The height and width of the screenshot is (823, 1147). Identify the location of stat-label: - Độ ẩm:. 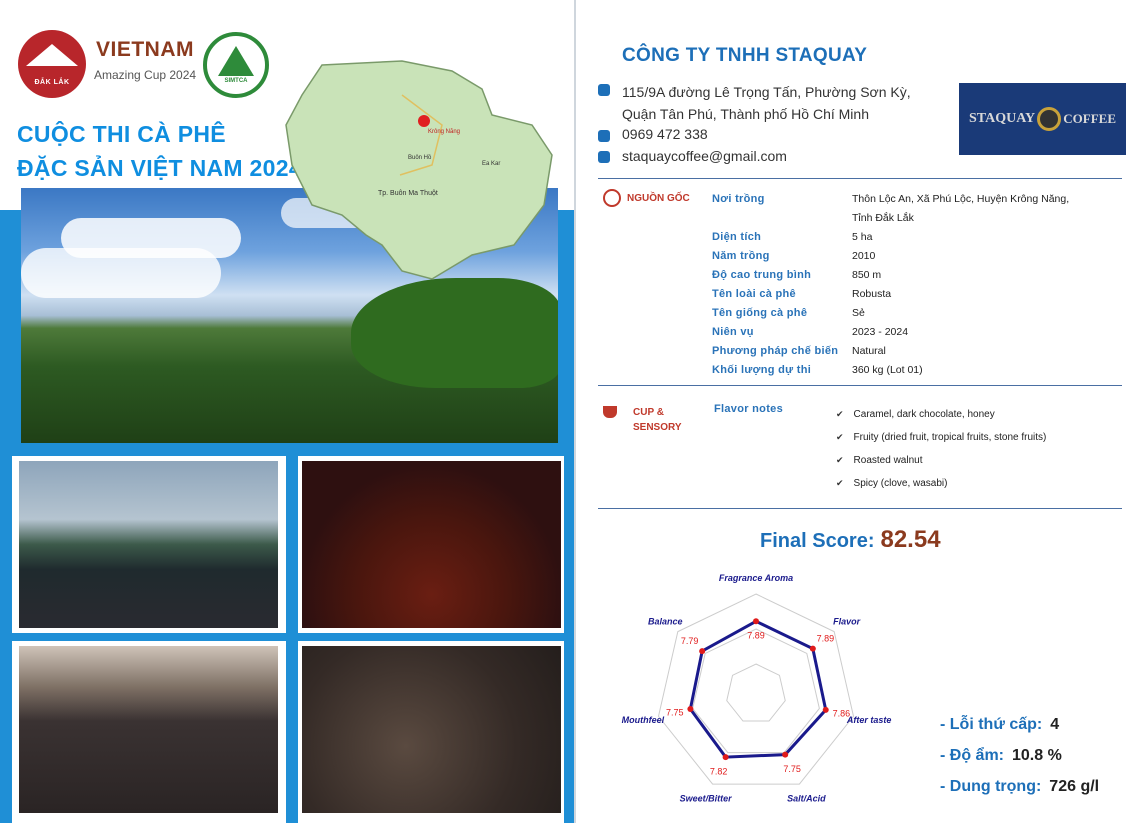
(972, 755).